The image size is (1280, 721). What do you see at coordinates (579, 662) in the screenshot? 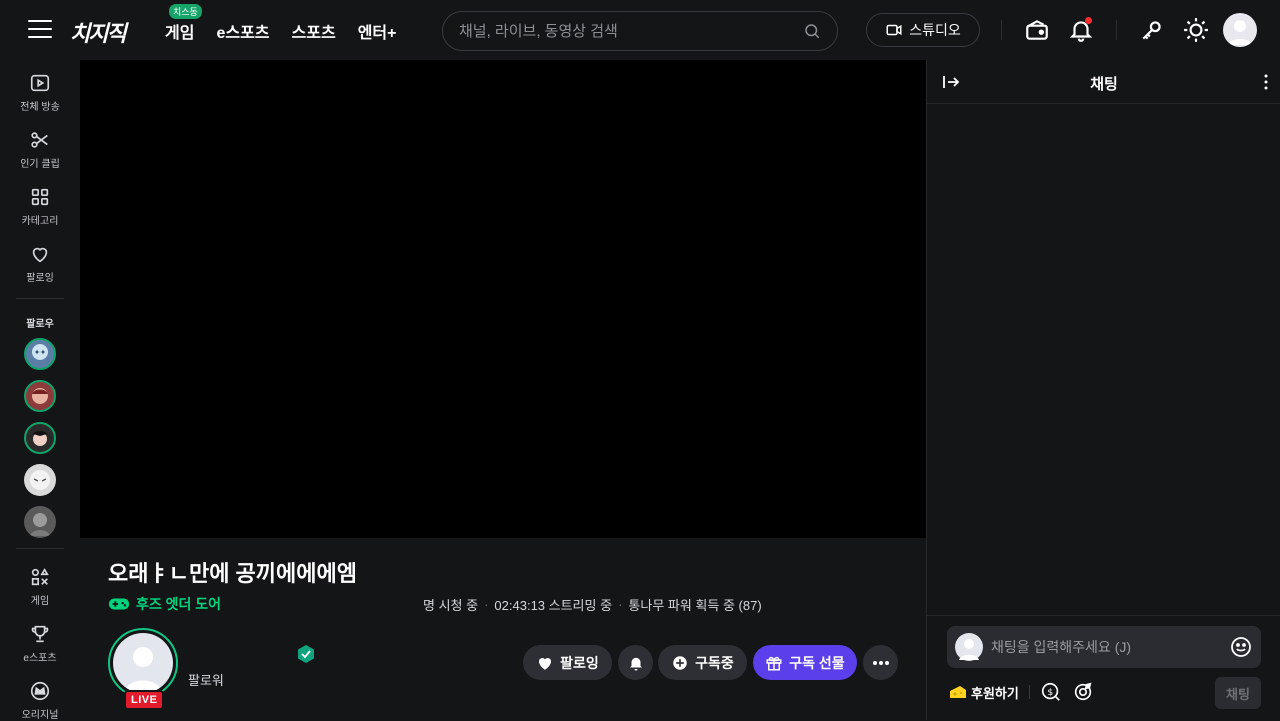
I see `following-button-label: 팔로잉` at bounding box center [579, 662].